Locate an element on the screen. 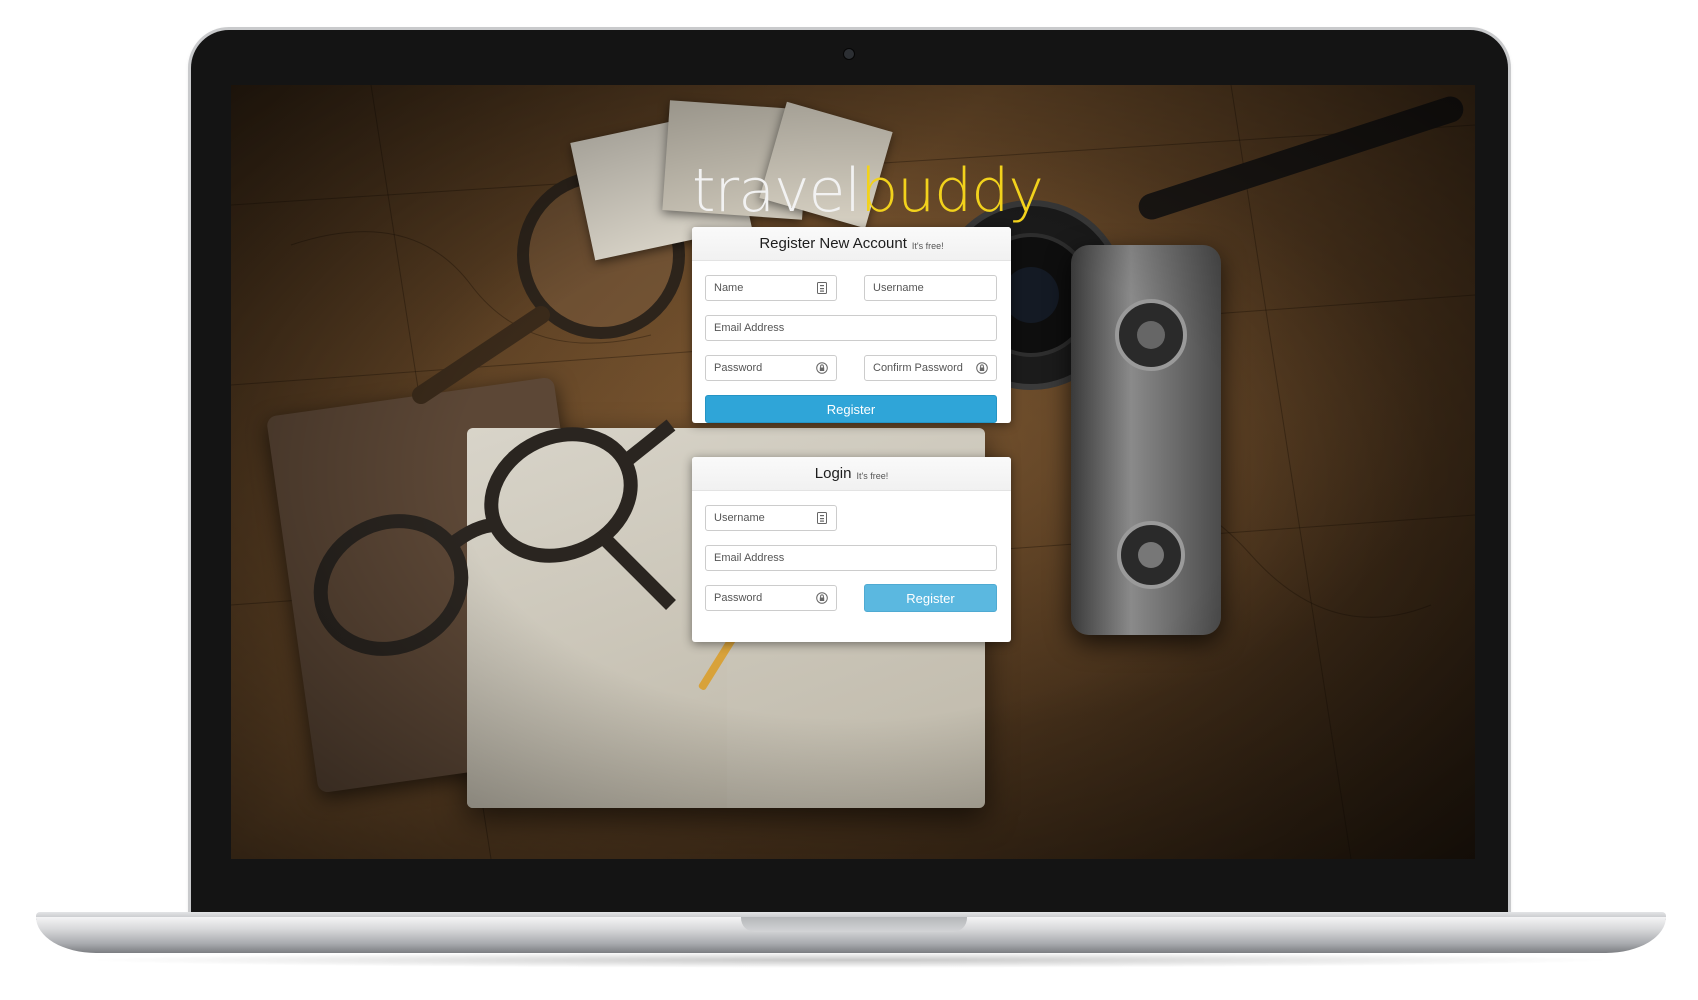 Image resolution: width=1698 pixels, height=1000 pixels. travelbuddy-logo: travelbuddy is located at coordinates (868, 191).